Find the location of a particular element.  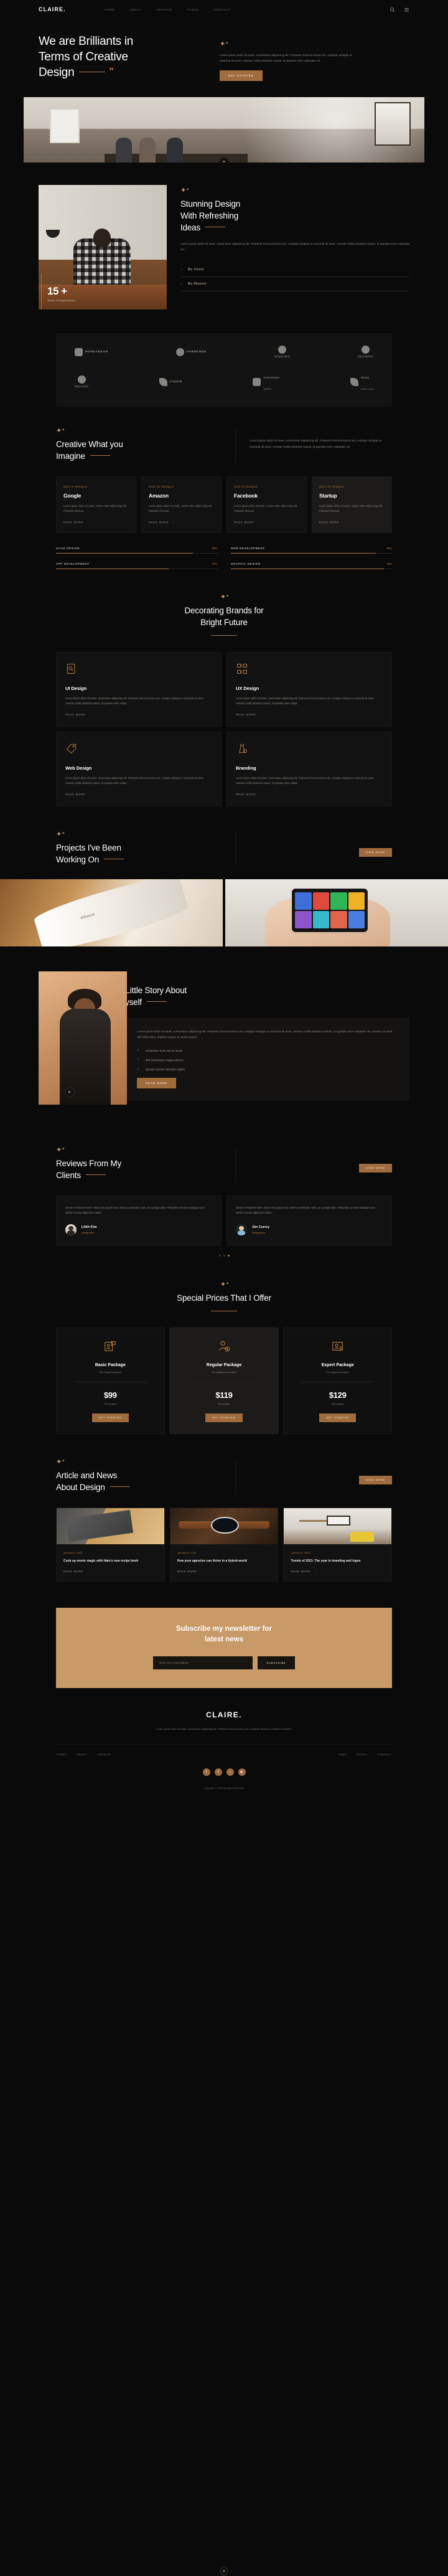

brand-logo-whale-green-leaf: Whale Green Leaf is located at coordinates (361, 381).